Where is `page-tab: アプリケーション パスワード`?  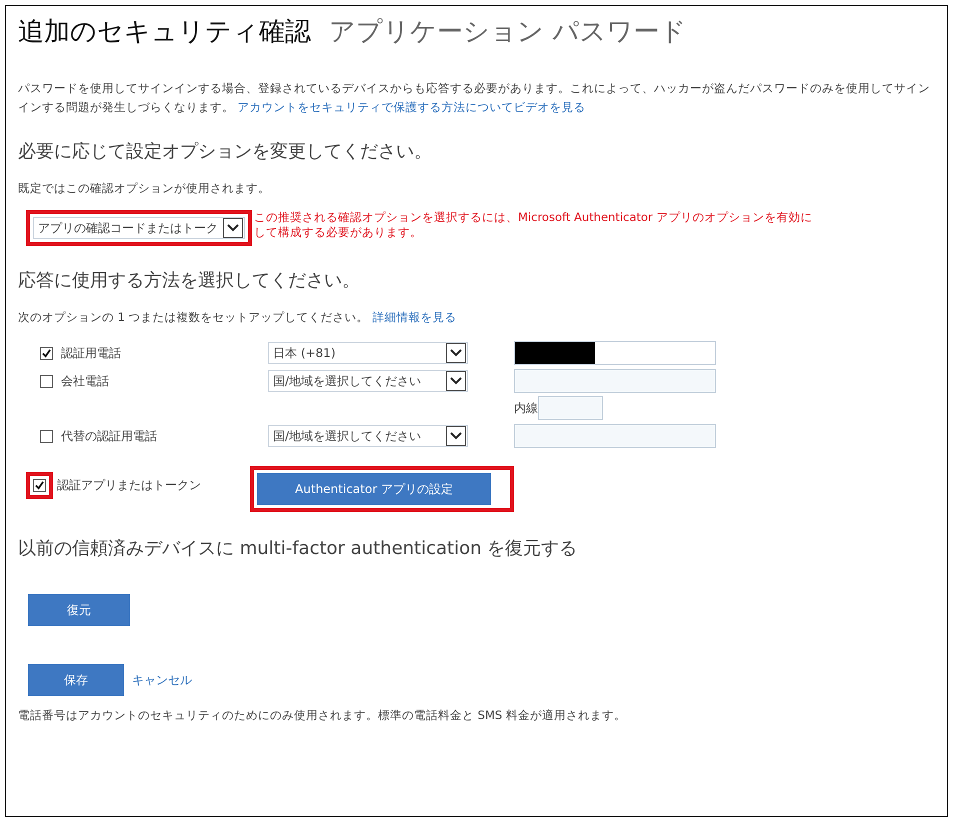 page-tab: アプリケーション パスワード is located at coordinates (507, 31).